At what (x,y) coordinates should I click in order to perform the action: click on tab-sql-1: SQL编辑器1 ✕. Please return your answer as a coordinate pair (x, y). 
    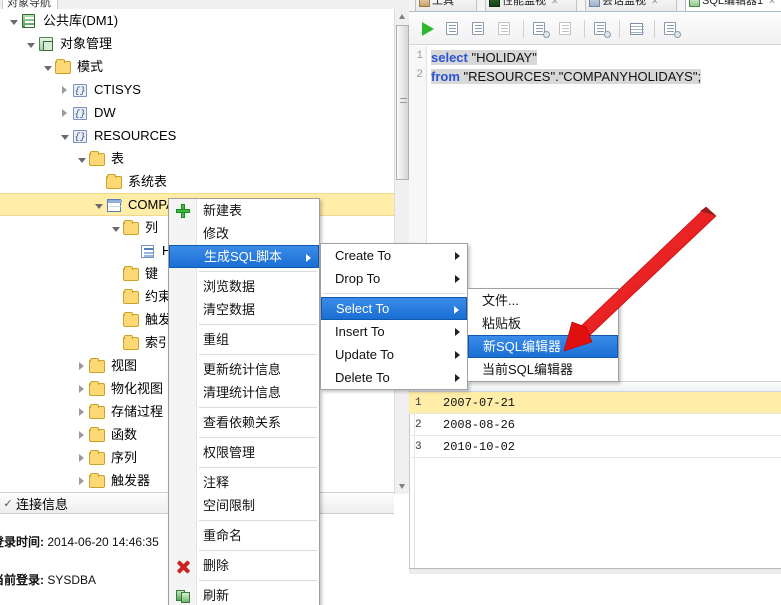
    Looking at the image, I should click on (733, 5).